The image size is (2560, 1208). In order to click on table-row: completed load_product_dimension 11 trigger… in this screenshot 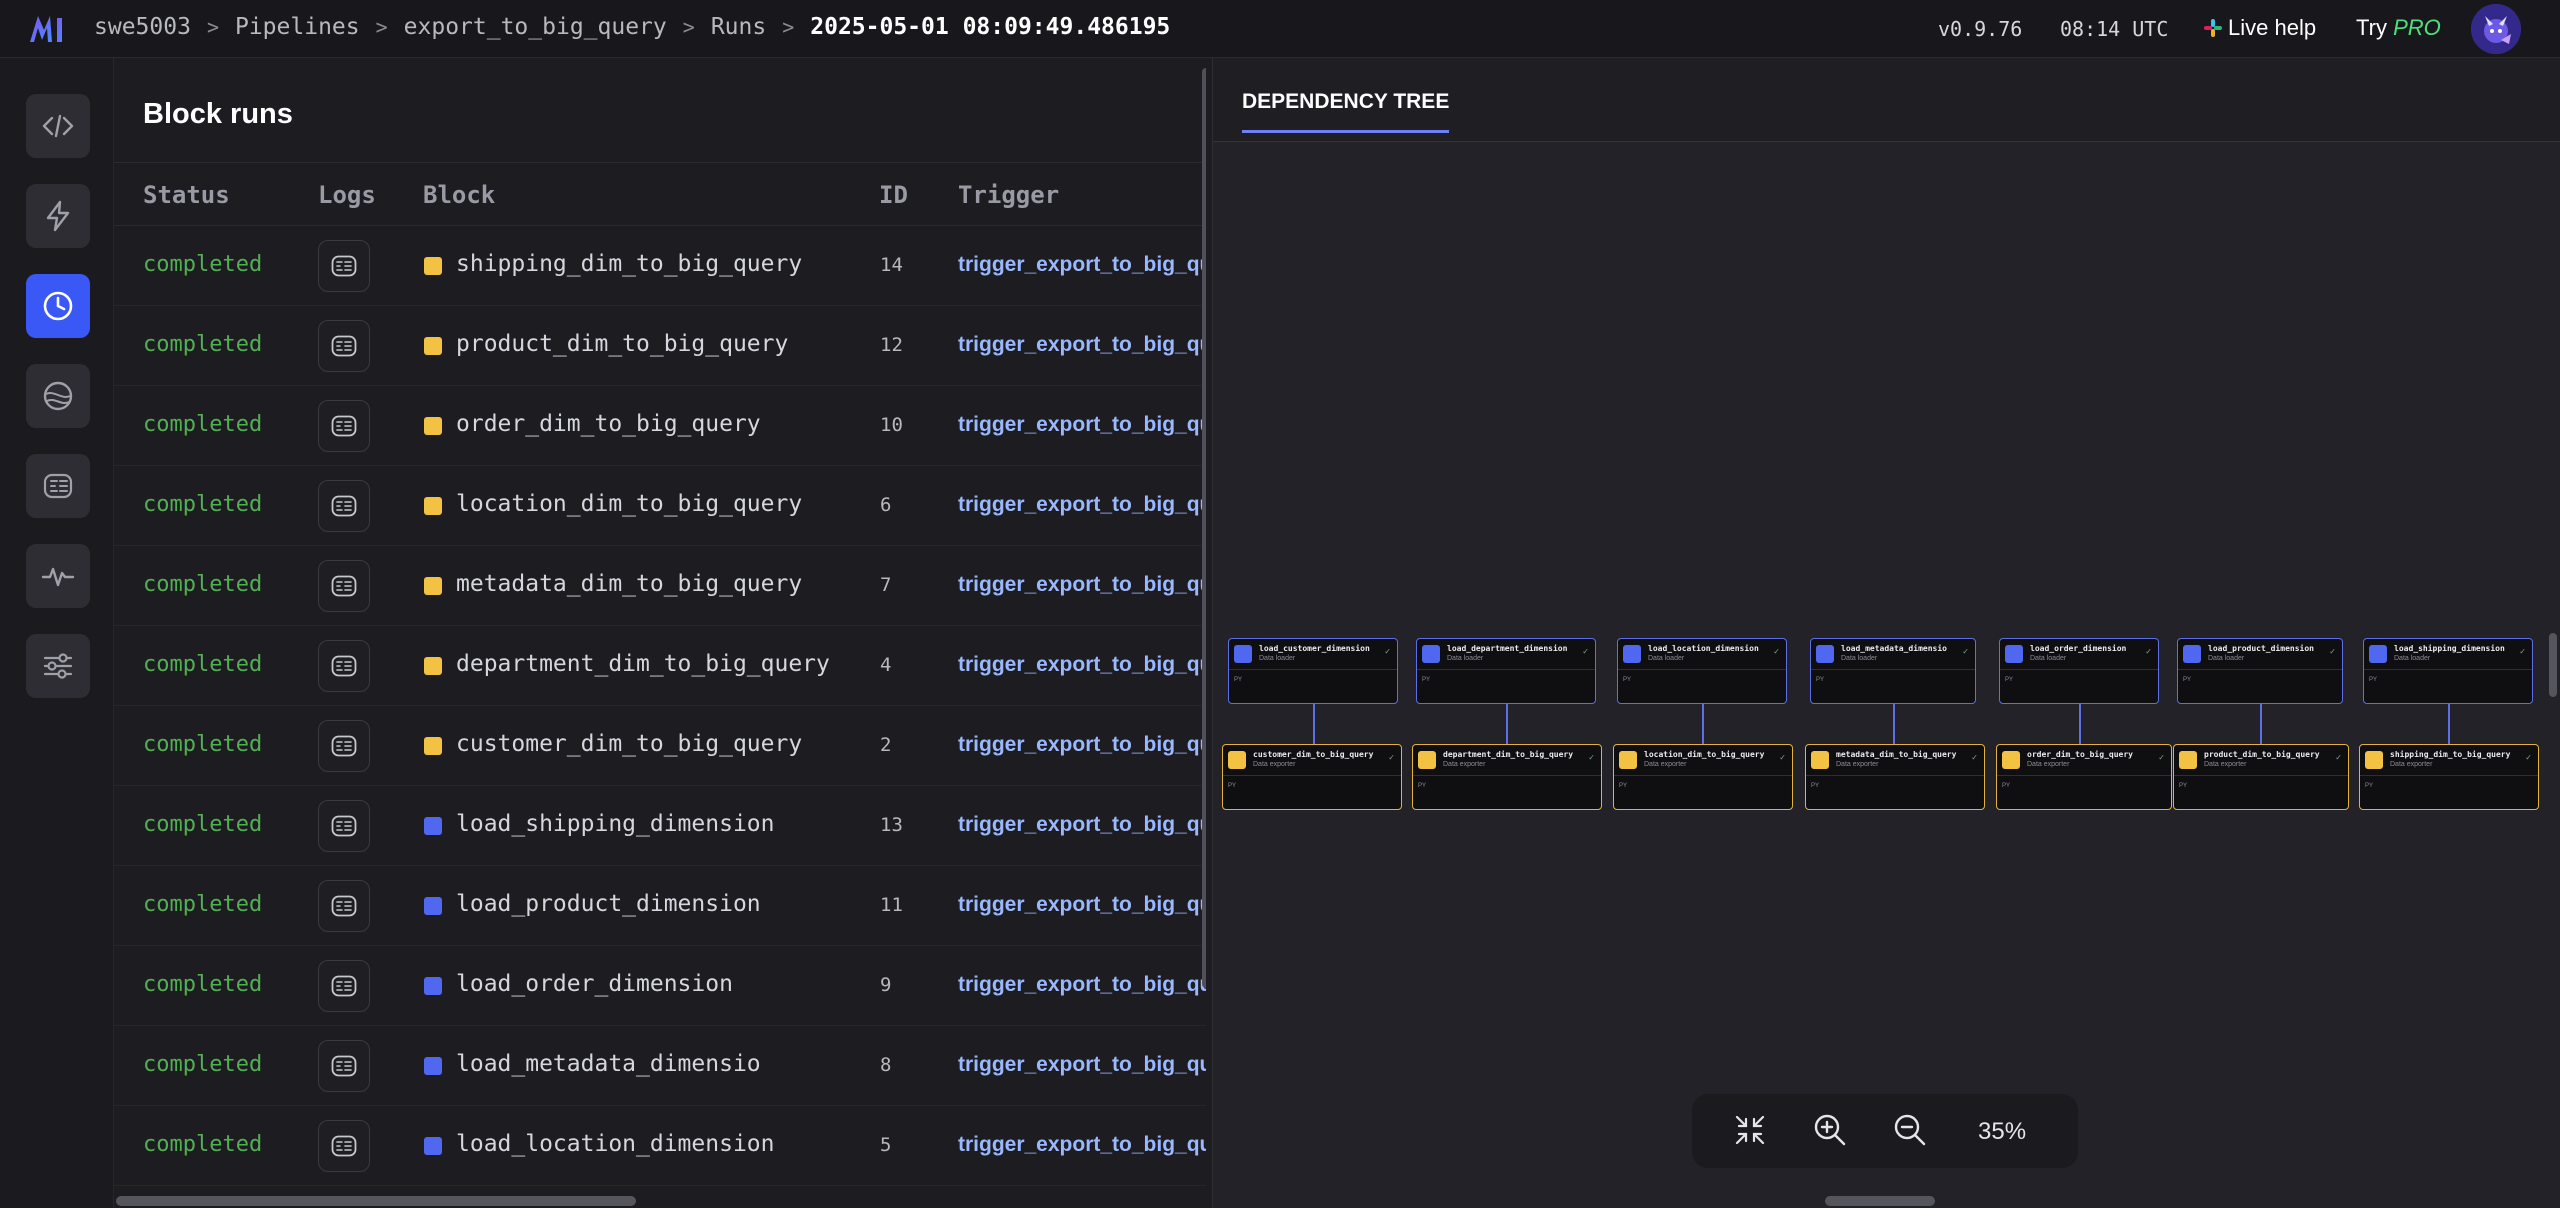, I will do `click(660, 906)`.